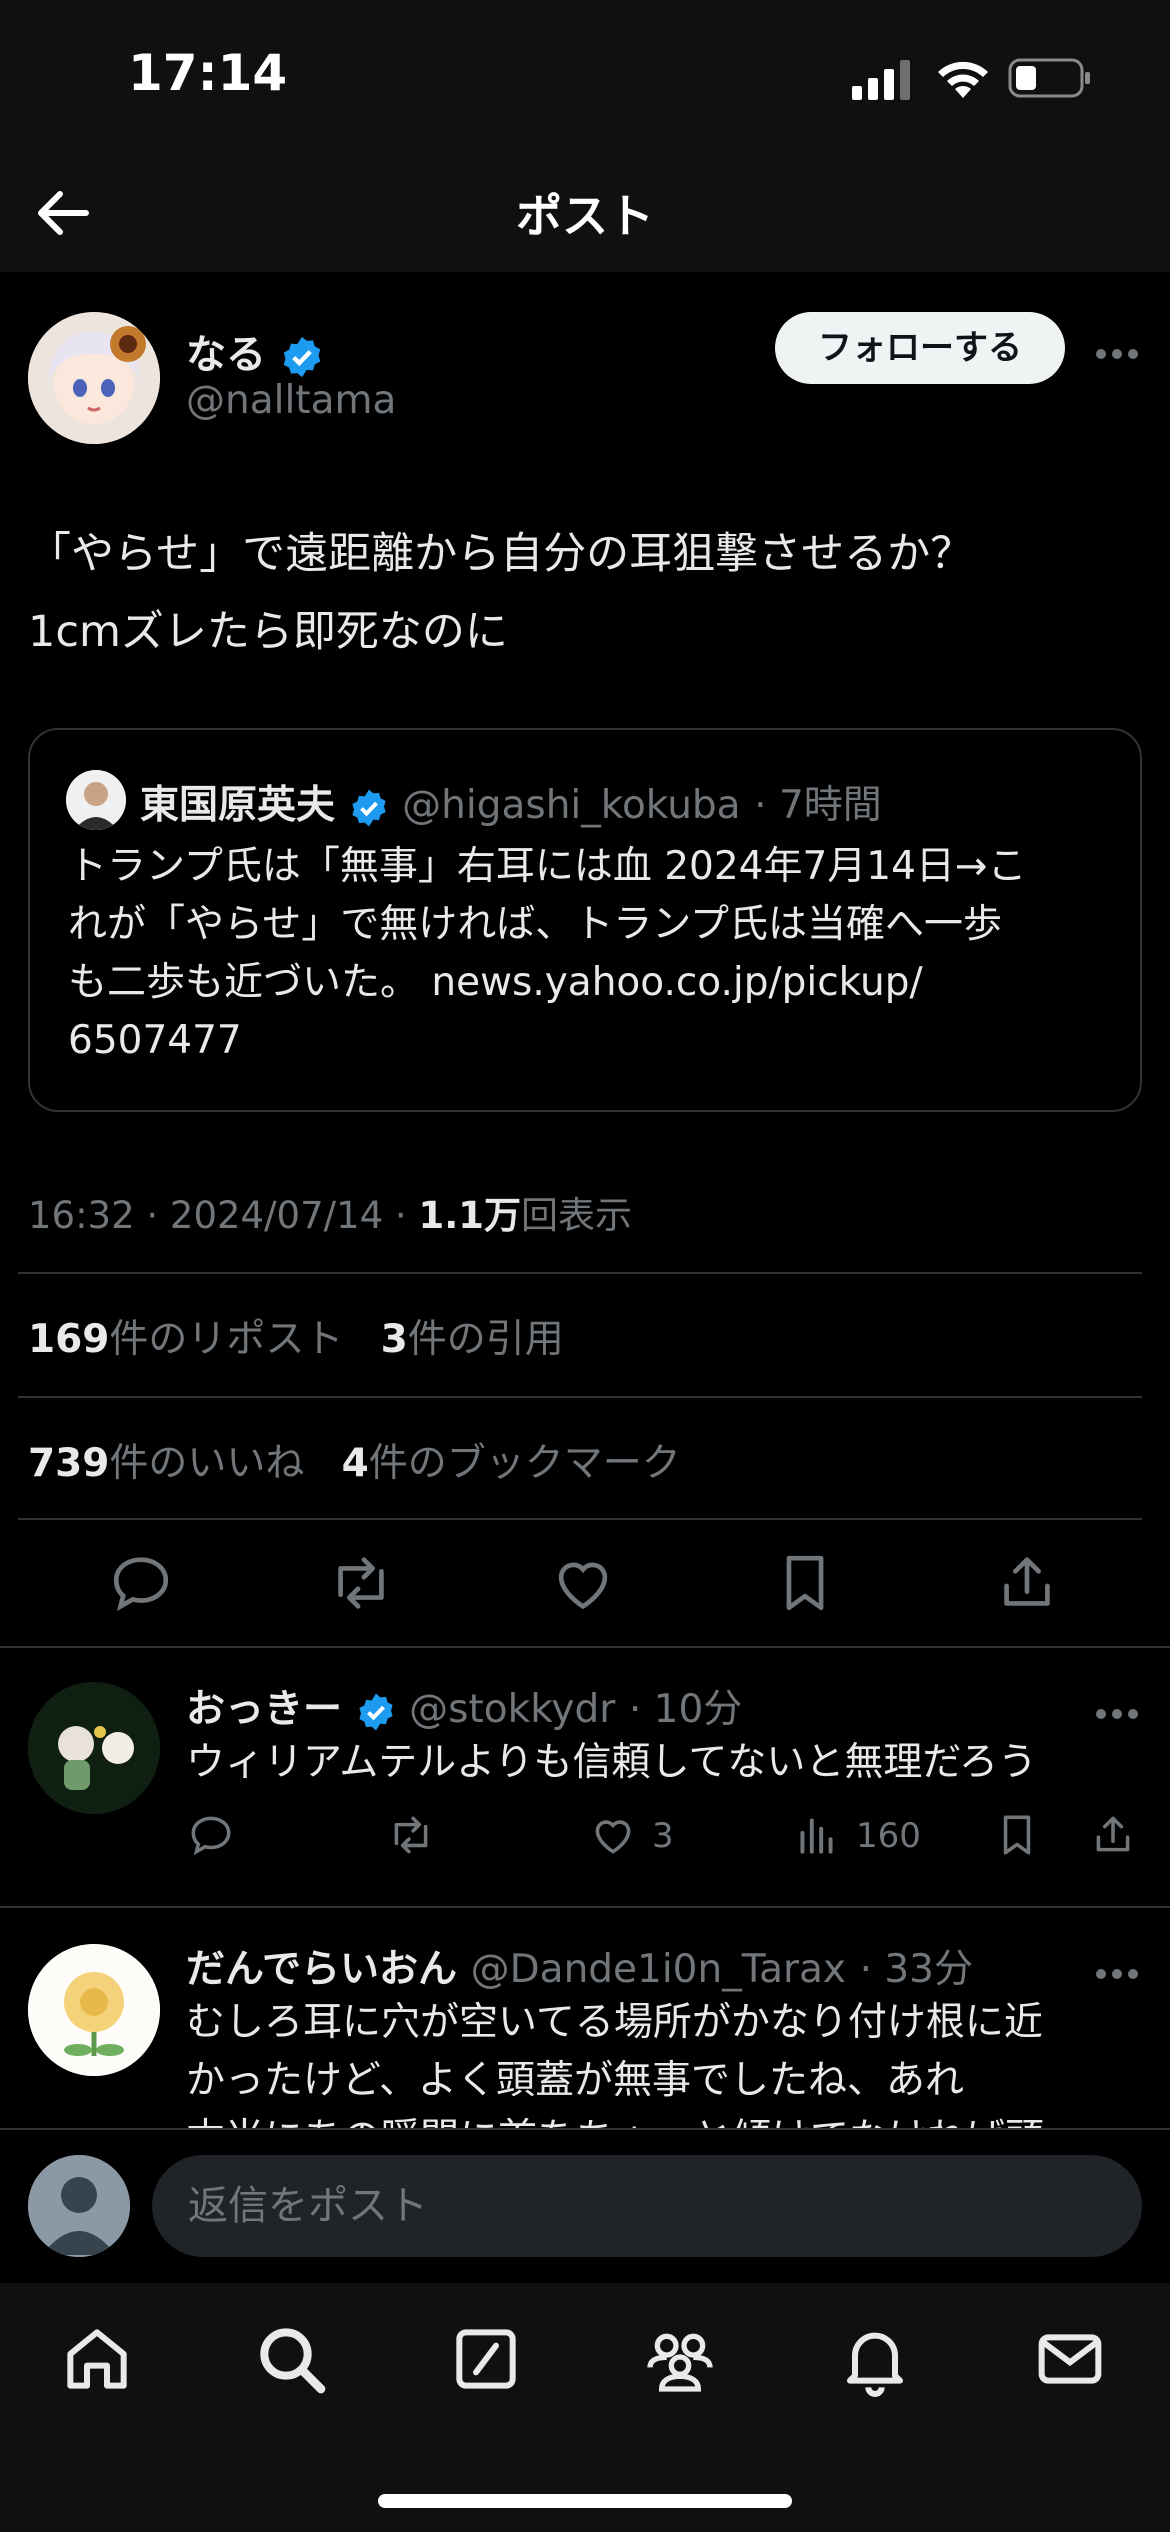 This screenshot has width=1170, height=2532. I want to click on quoted-author-avatar, so click(96, 800).